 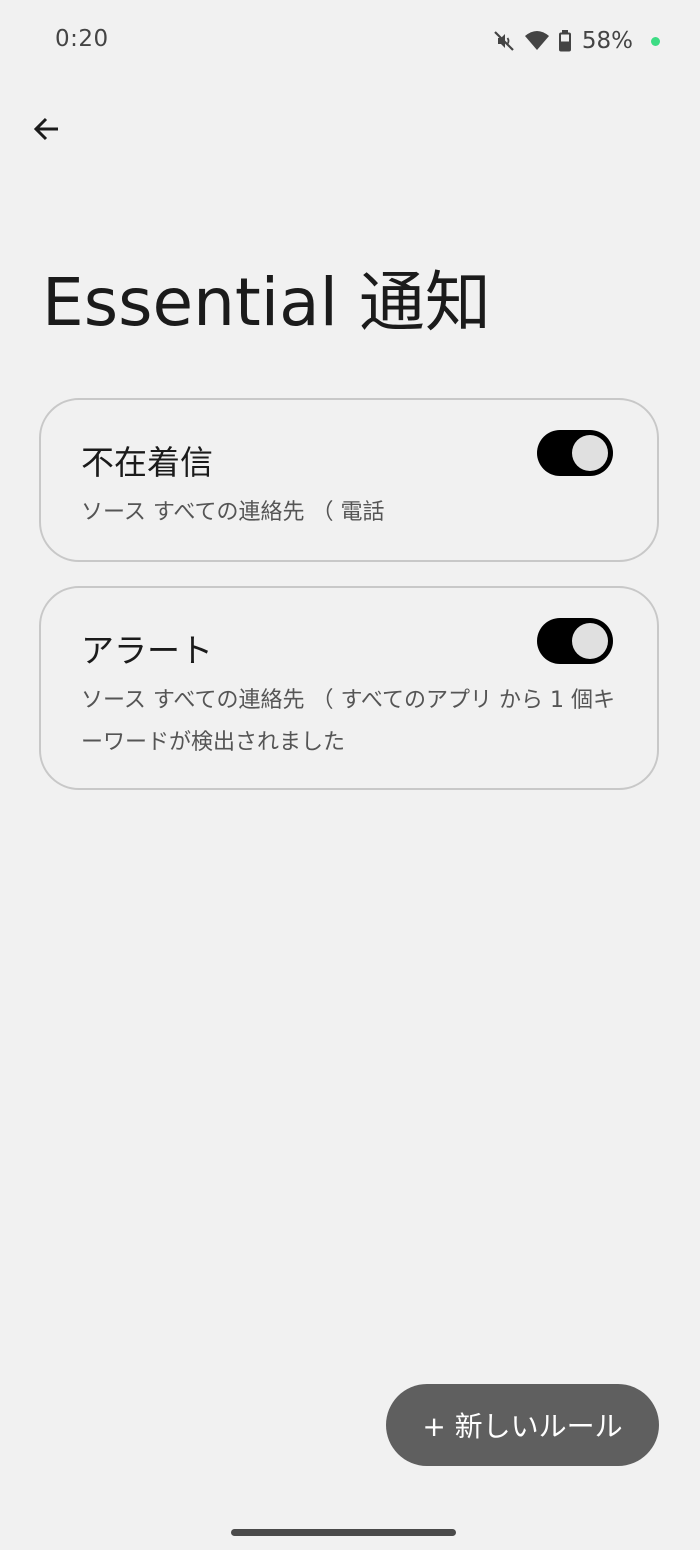 I want to click on status-time: 0:20, so click(x=82, y=39).